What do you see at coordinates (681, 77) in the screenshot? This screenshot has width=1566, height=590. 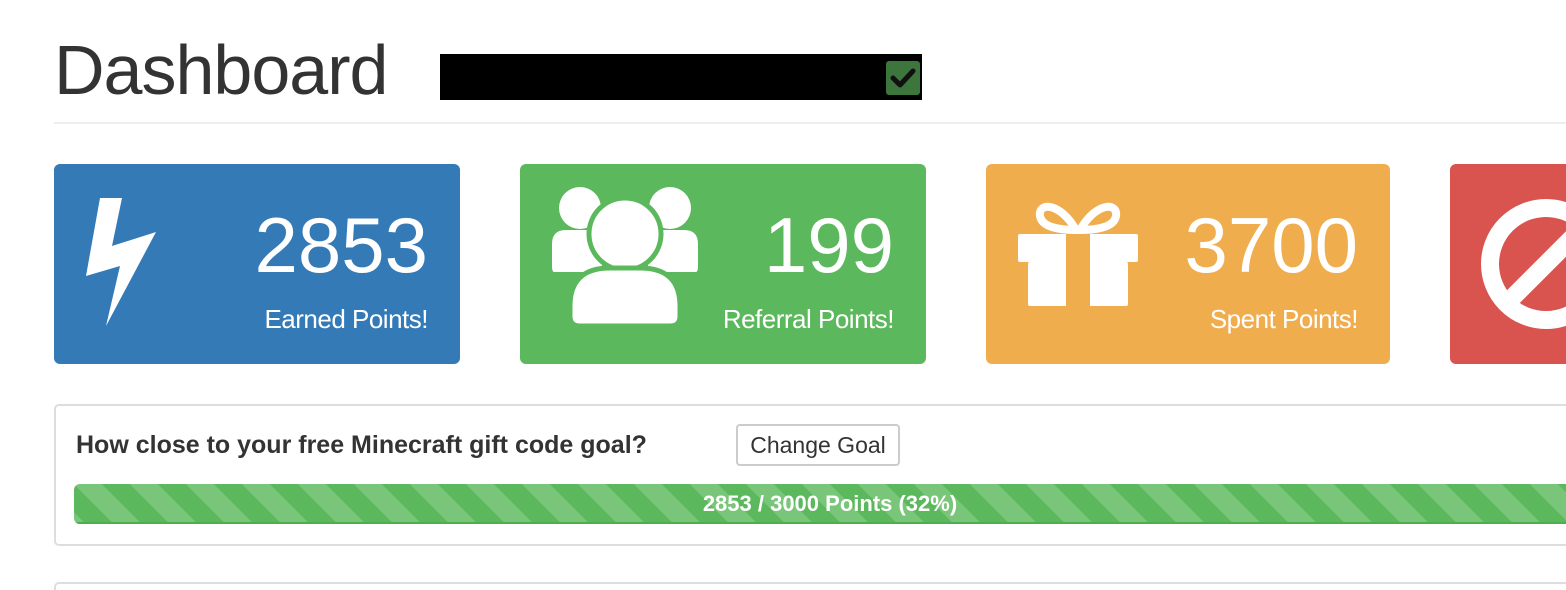 I see `redacted-username` at bounding box center [681, 77].